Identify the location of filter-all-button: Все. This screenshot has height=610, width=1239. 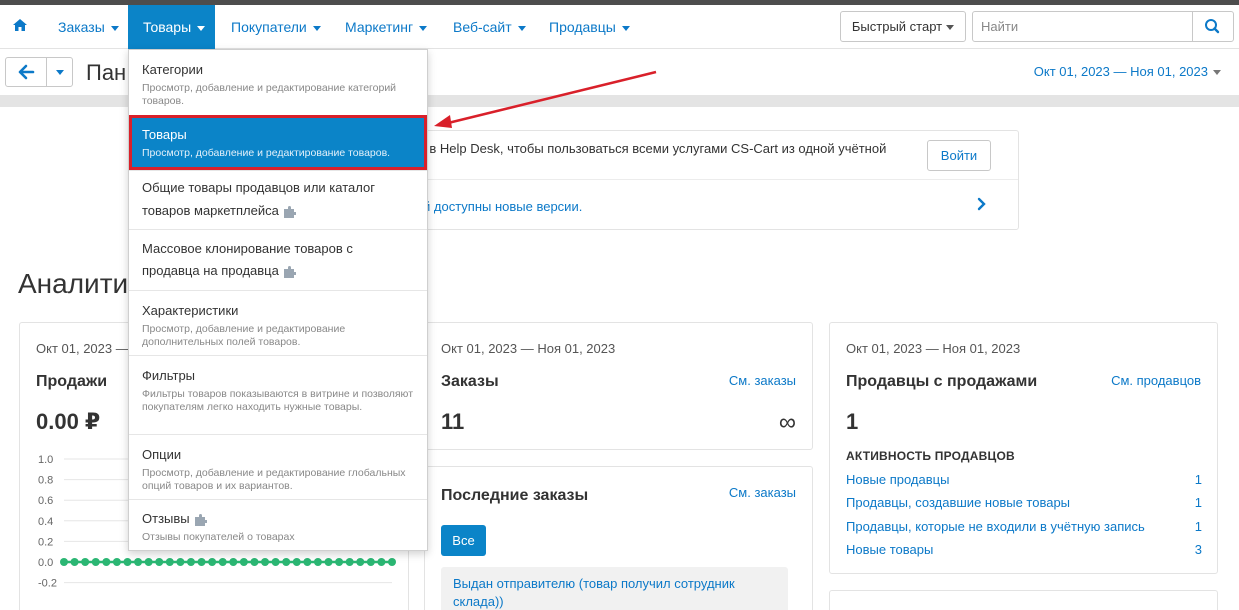
(463, 540).